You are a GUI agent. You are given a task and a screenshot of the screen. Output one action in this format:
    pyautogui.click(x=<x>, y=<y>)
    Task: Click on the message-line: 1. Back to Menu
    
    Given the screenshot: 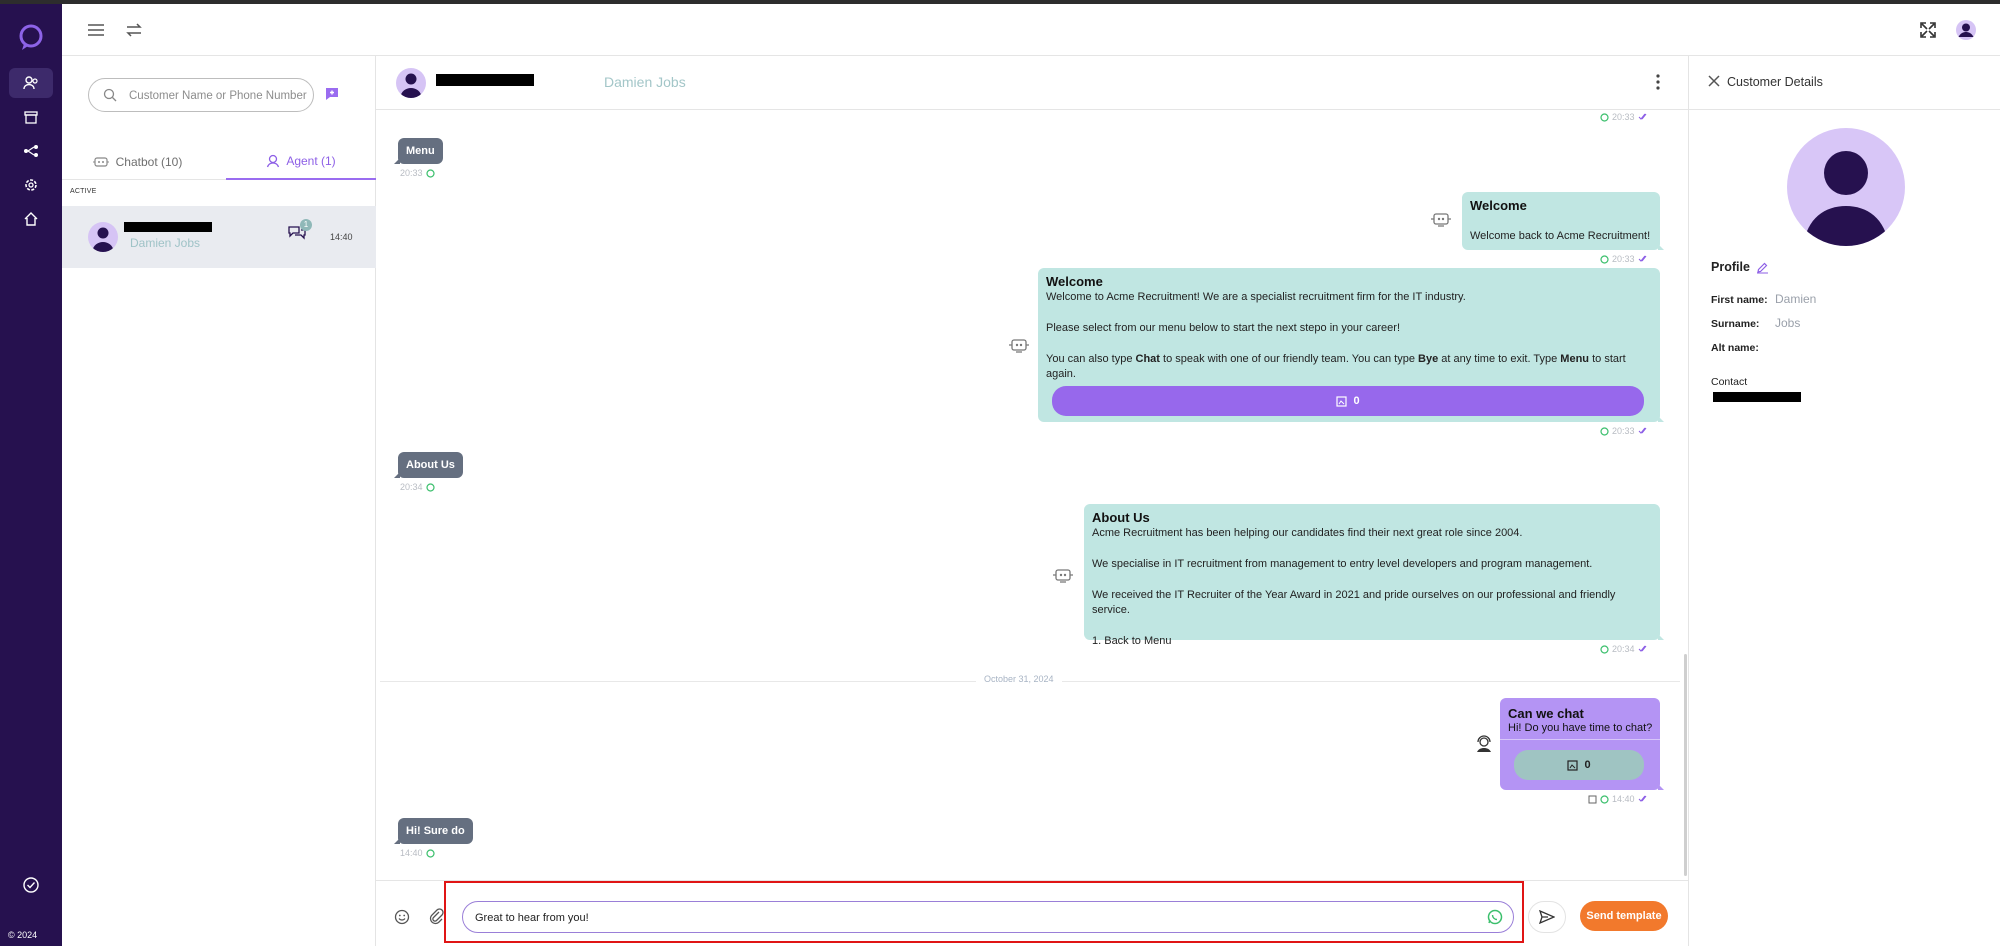 What is the action you would take?
    pyautogui.click(x=1132, y=641)
    